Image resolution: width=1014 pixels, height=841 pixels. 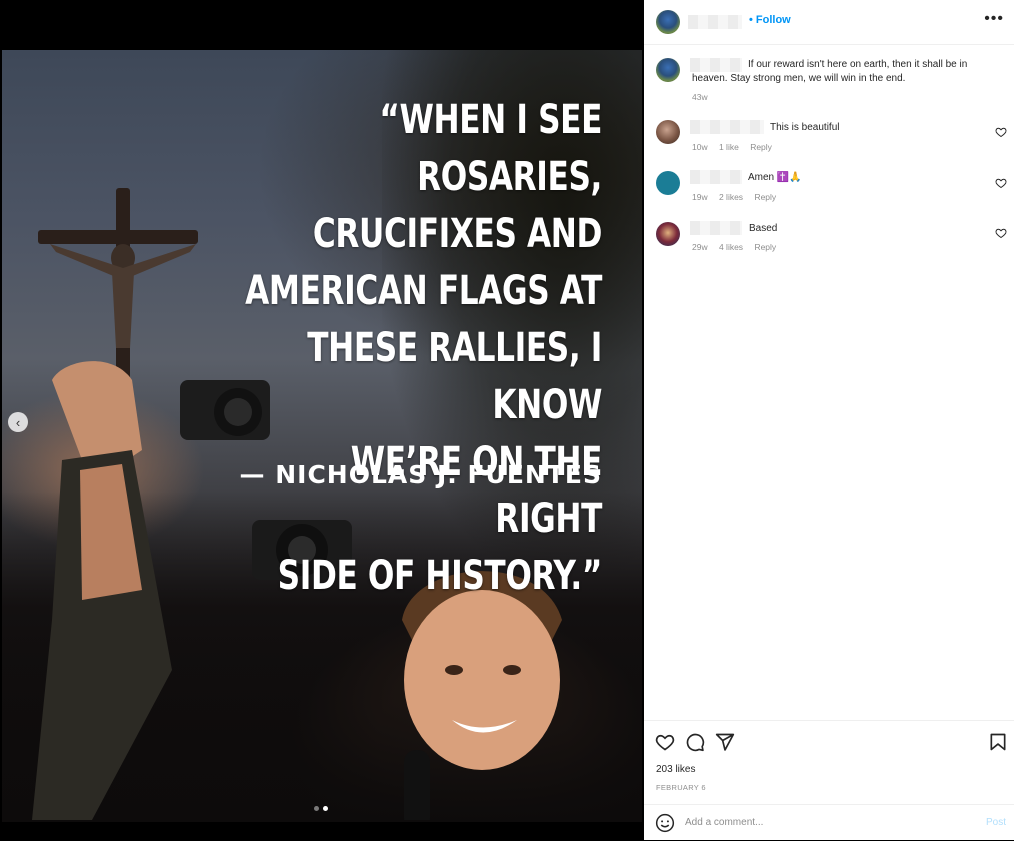 What do you see at coordinates (763, 228) in the screenshot?
I see `comment-text: Based` at bounding box center [763, 228].